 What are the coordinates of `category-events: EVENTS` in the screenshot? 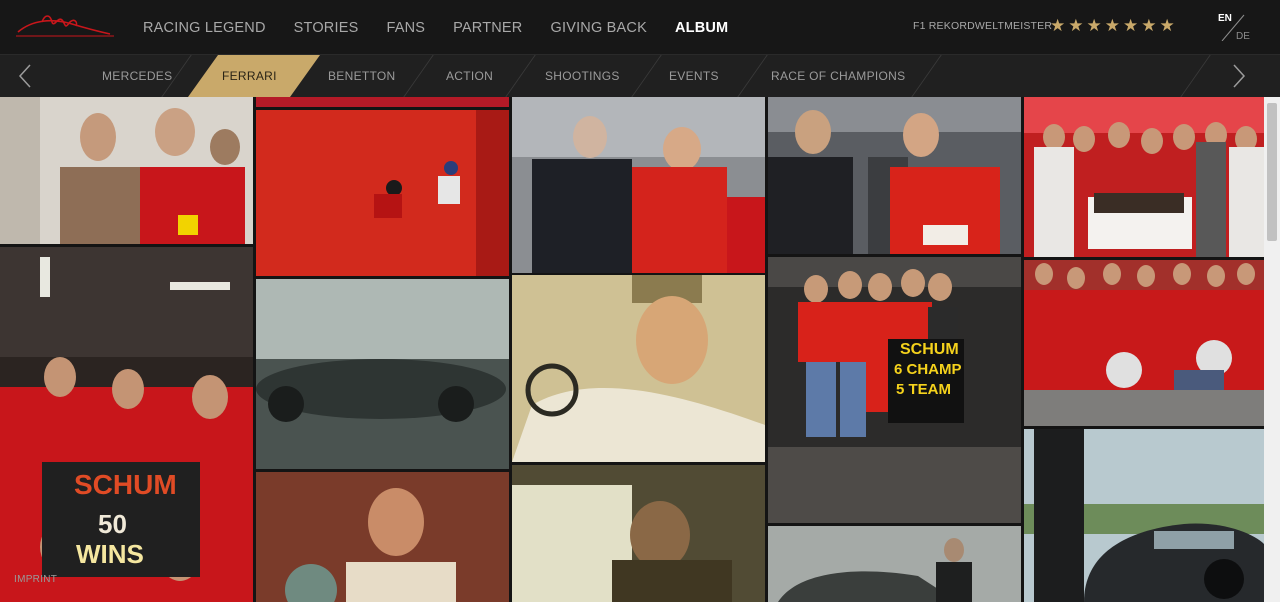 It's located at (694, 76).